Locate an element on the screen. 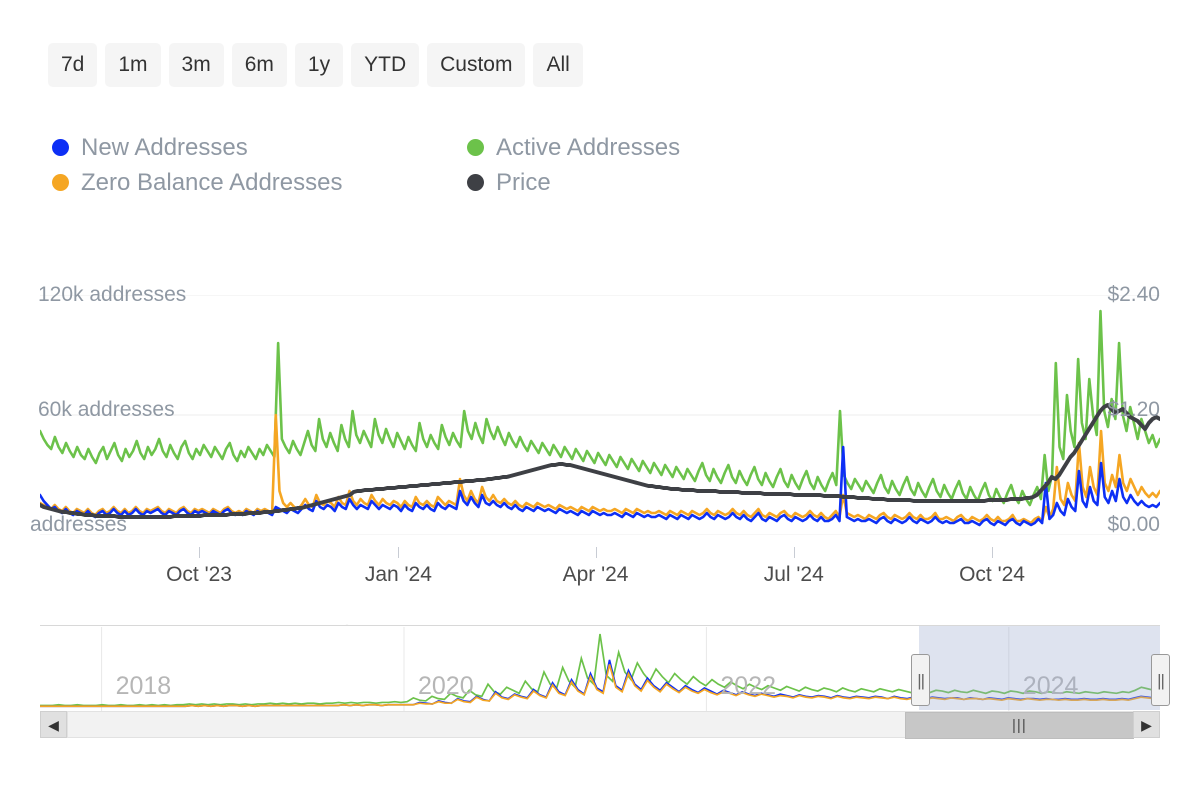 This screenshot has height=800, width=1200. legend-item-zero-balance-addresses: Zero Balance Addresses is located at coordinates (259, 183).